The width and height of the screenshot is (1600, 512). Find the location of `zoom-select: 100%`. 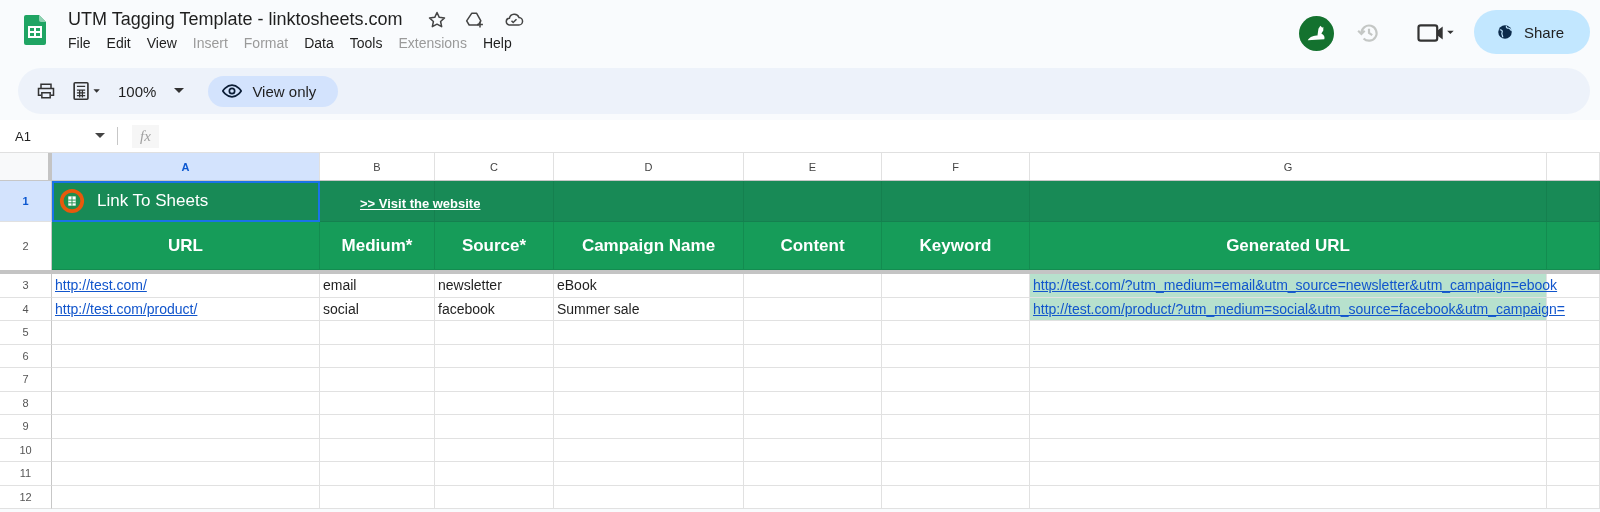

zoom-select: 100% is located at coordinates (151, 91).